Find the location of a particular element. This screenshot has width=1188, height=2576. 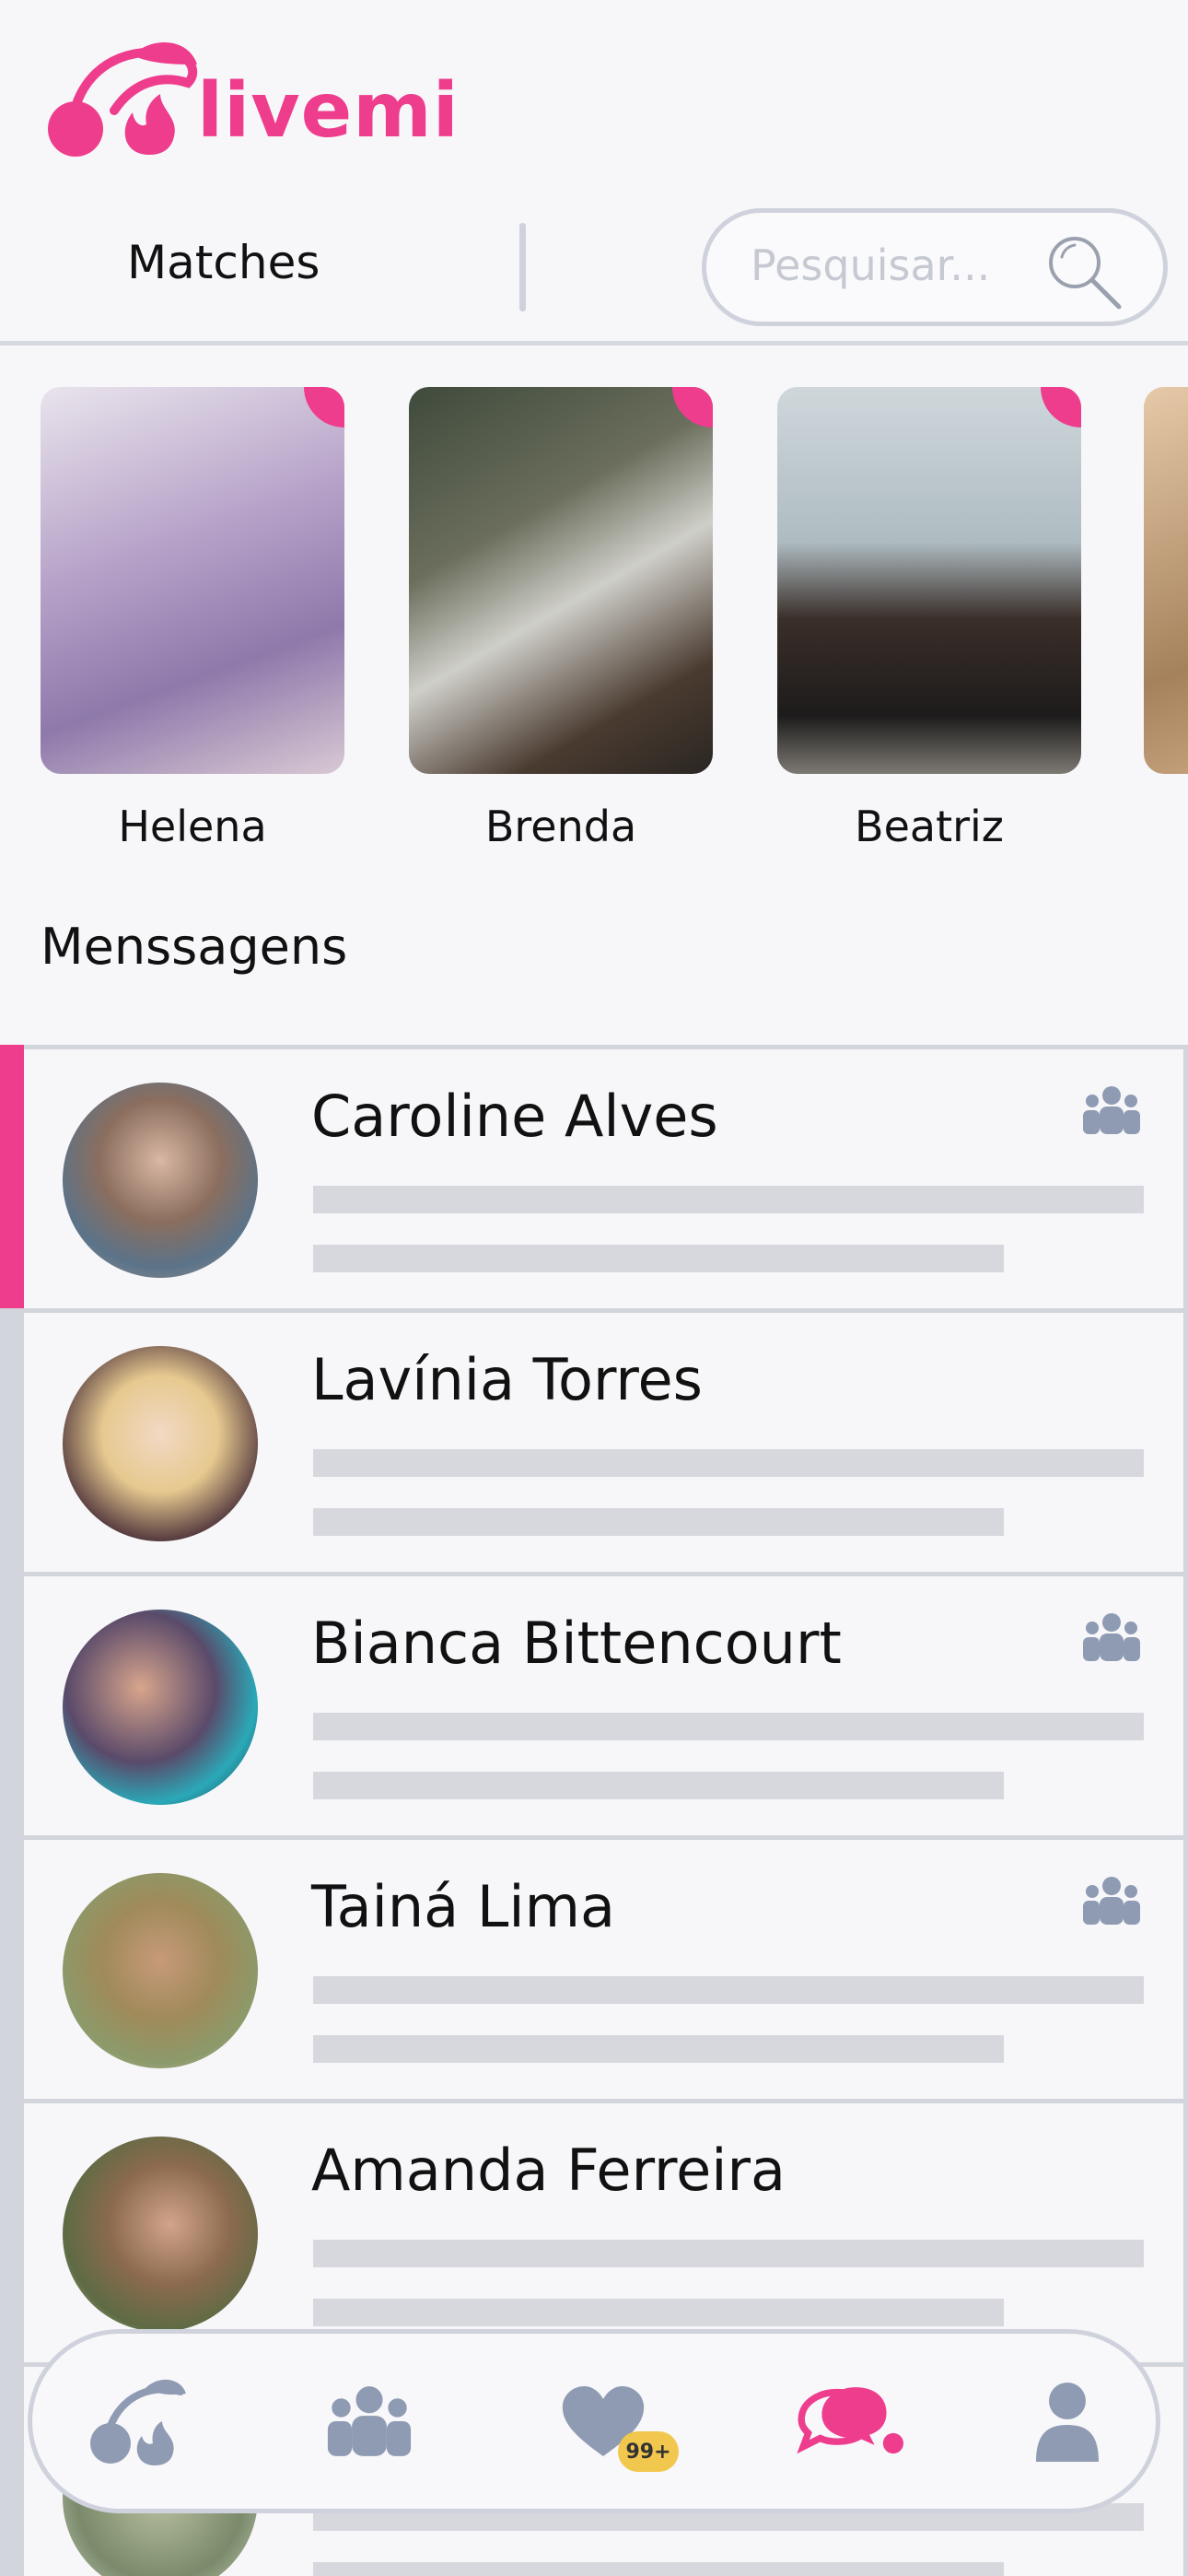

match-name: Brenda is located at coordinates (560, 826).